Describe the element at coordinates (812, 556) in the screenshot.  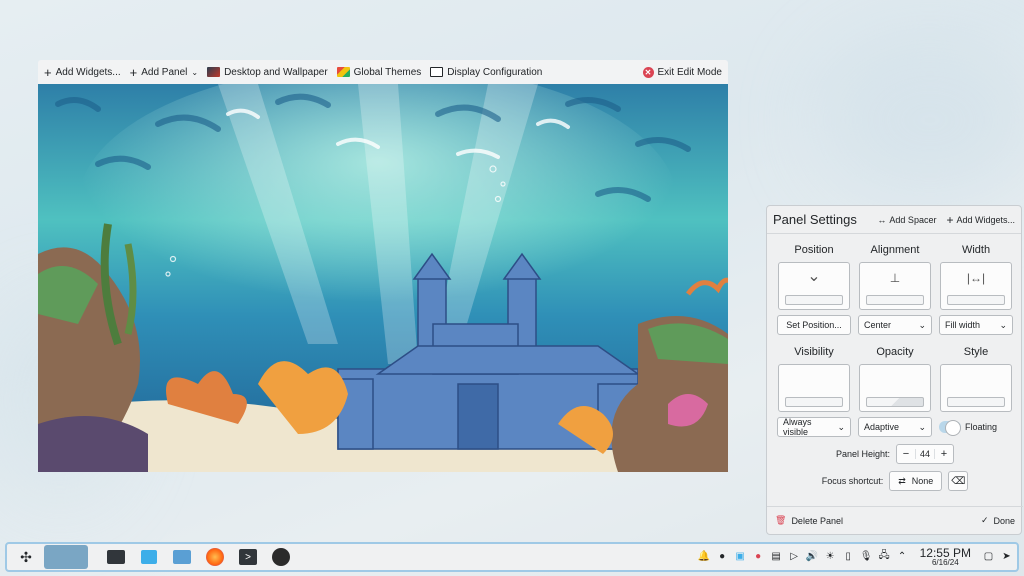
I see `volume-icon: 🔊` at that location.